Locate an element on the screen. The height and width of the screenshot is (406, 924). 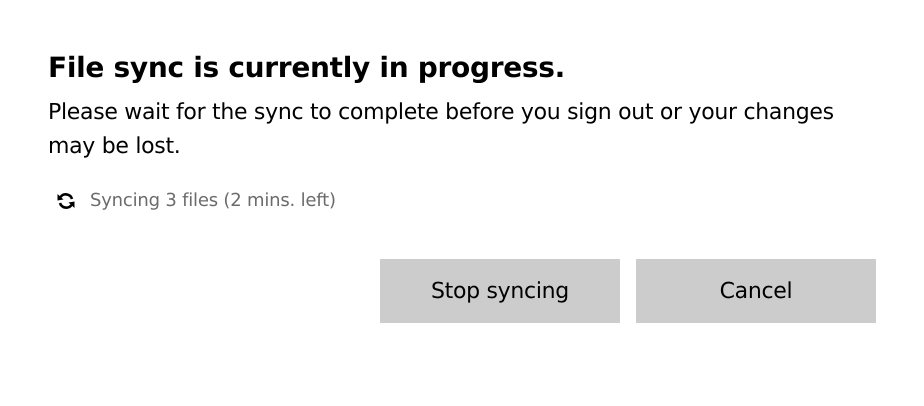
dialog-button: Stop syncing is located at coordinates (500, 291).